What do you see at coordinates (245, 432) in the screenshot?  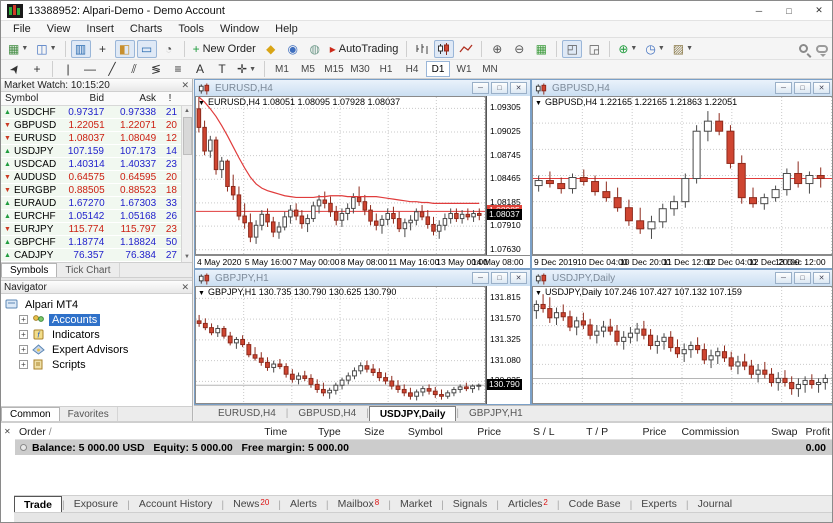 I see `terminal-column-time: Time` at bounding box center [245, 432].